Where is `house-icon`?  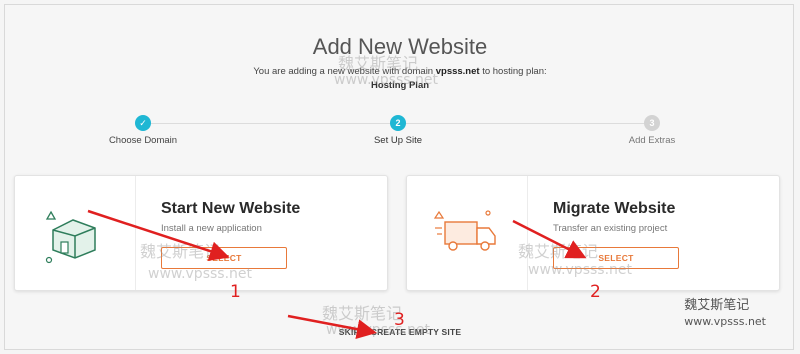 house-icon is located at coordinates (70, 237).